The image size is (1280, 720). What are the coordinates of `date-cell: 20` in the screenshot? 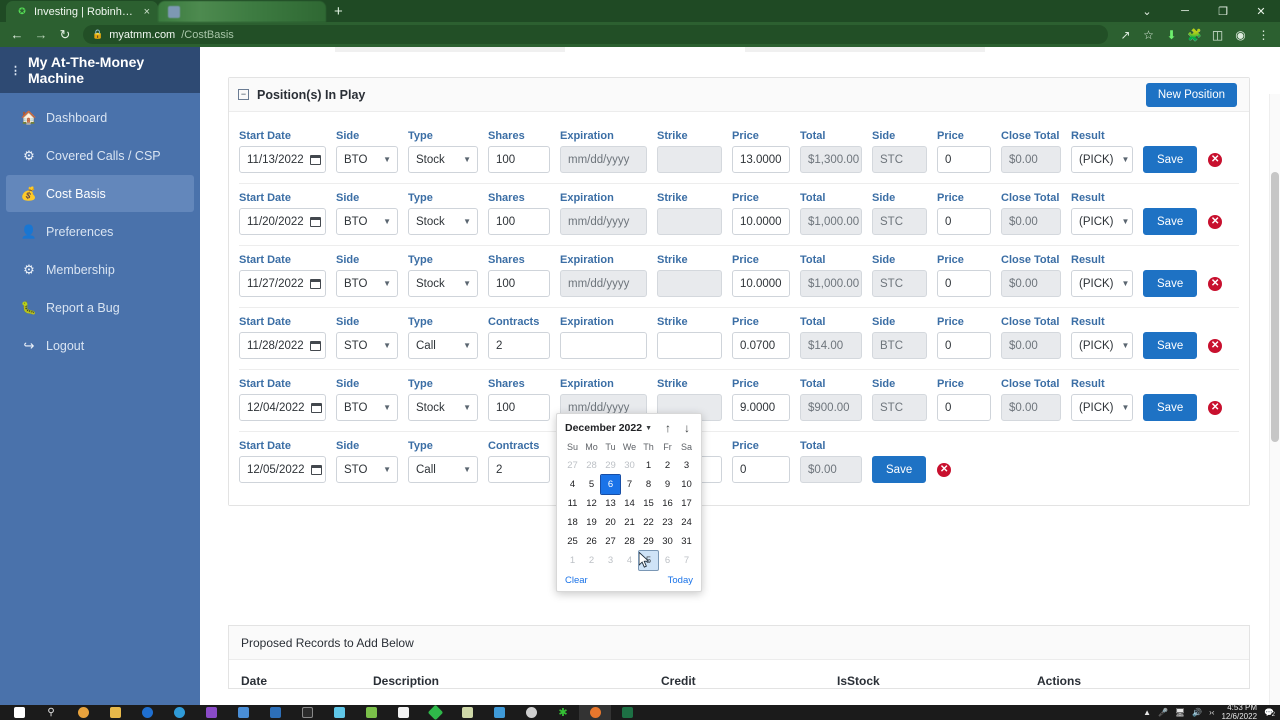 It's located at (610, 522).